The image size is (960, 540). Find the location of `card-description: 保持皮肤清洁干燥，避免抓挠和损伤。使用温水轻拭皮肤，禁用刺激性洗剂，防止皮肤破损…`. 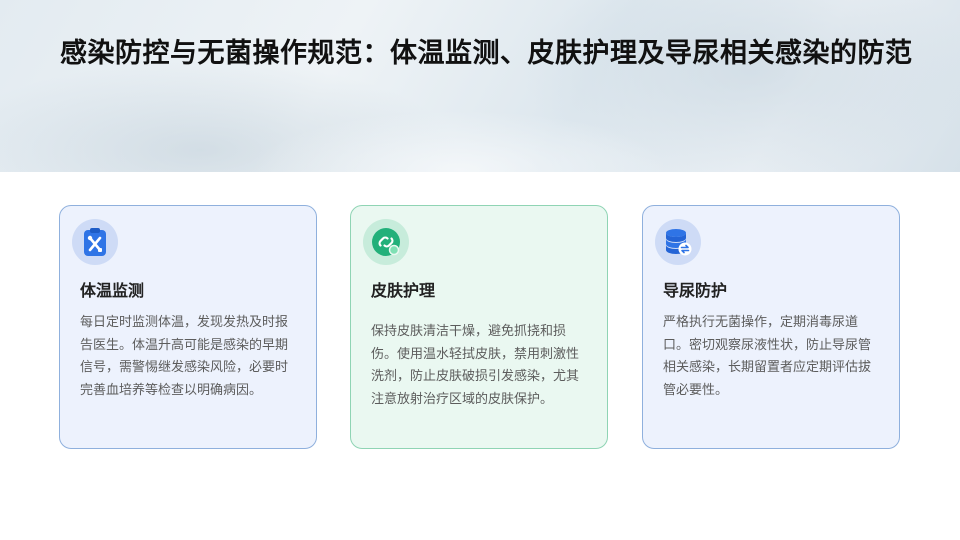

card-description: 保持皮肤清洁干燥，避免抓挠和损伤。使用温水轻拭皮肤，禁用刺激性洗剂，防止皮肤破损… is located at coordinates (475, 365).